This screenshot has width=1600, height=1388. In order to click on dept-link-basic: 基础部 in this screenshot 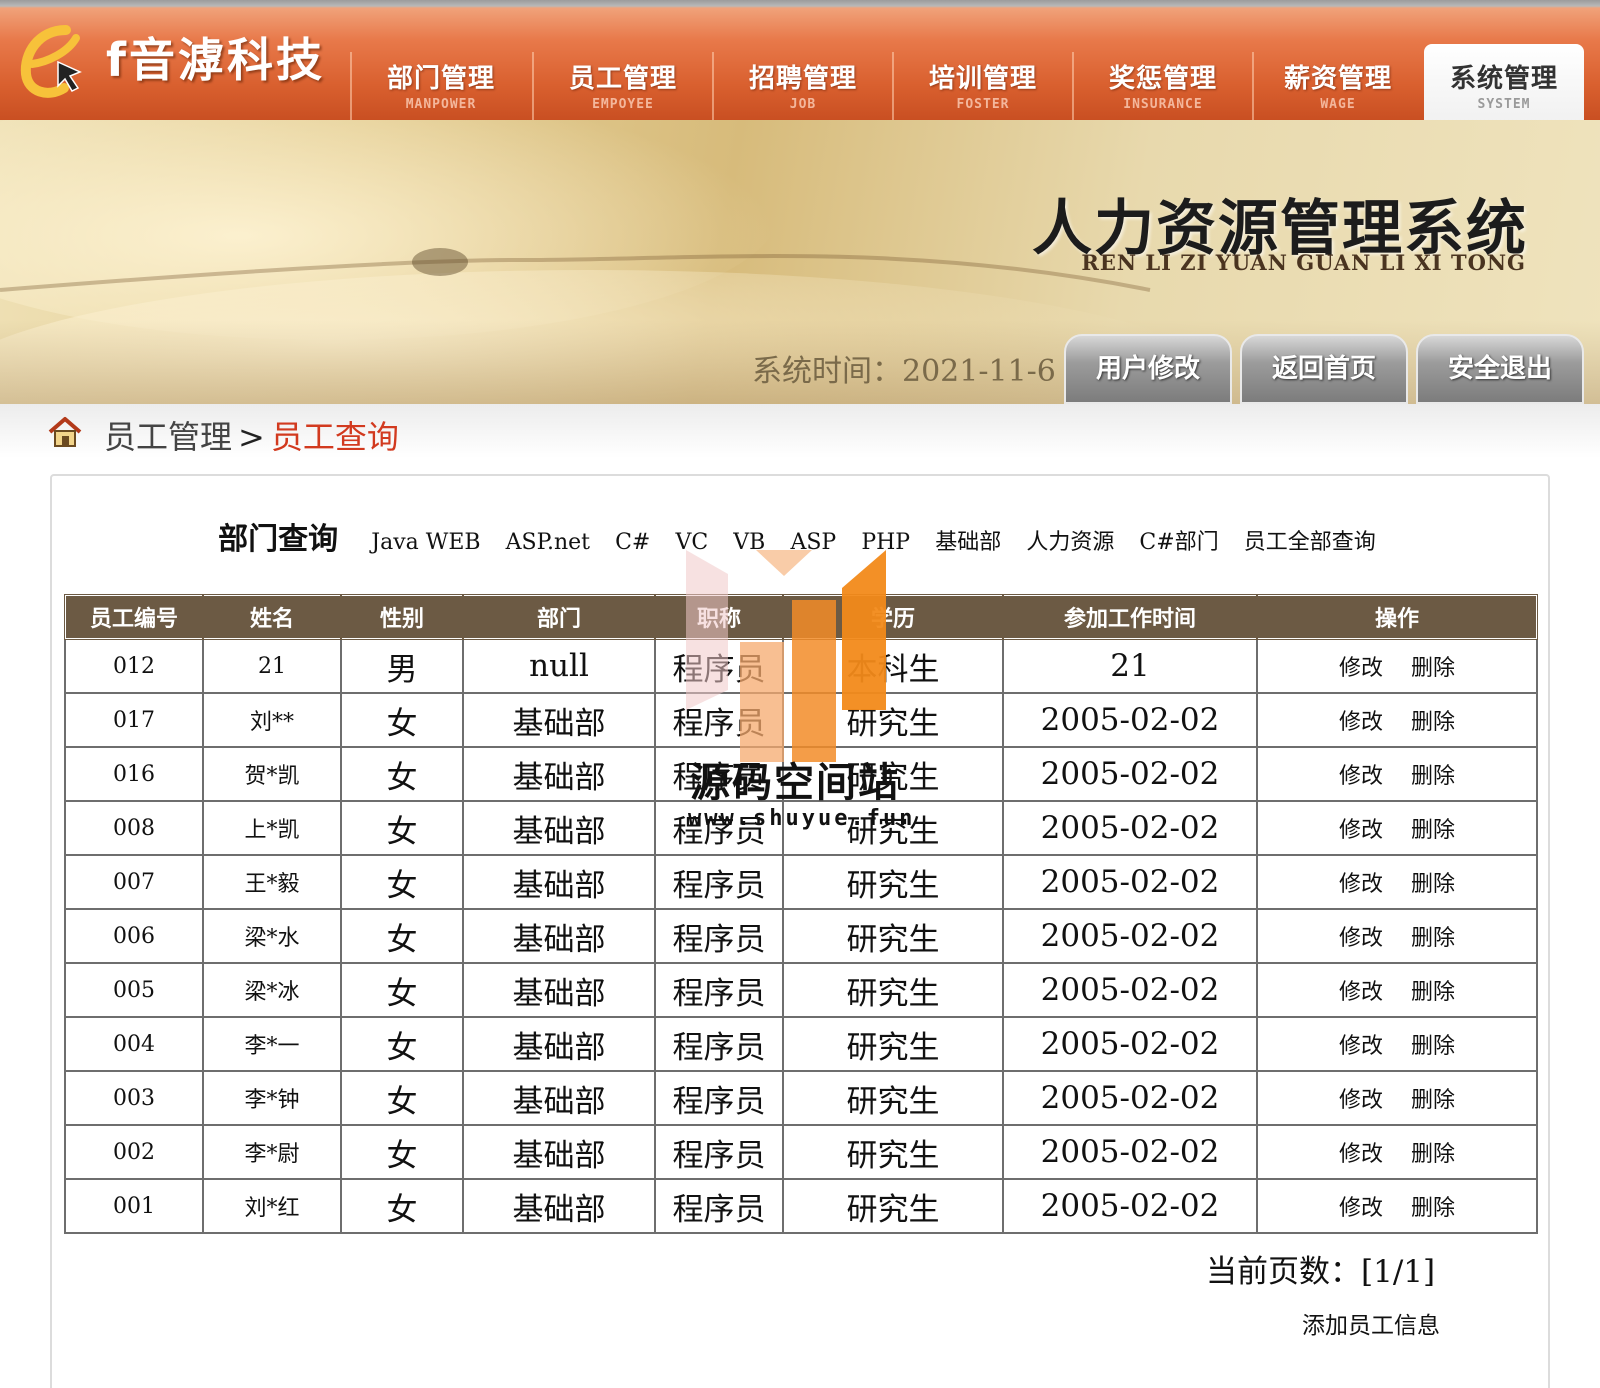, I will do `click(968, 542)`.